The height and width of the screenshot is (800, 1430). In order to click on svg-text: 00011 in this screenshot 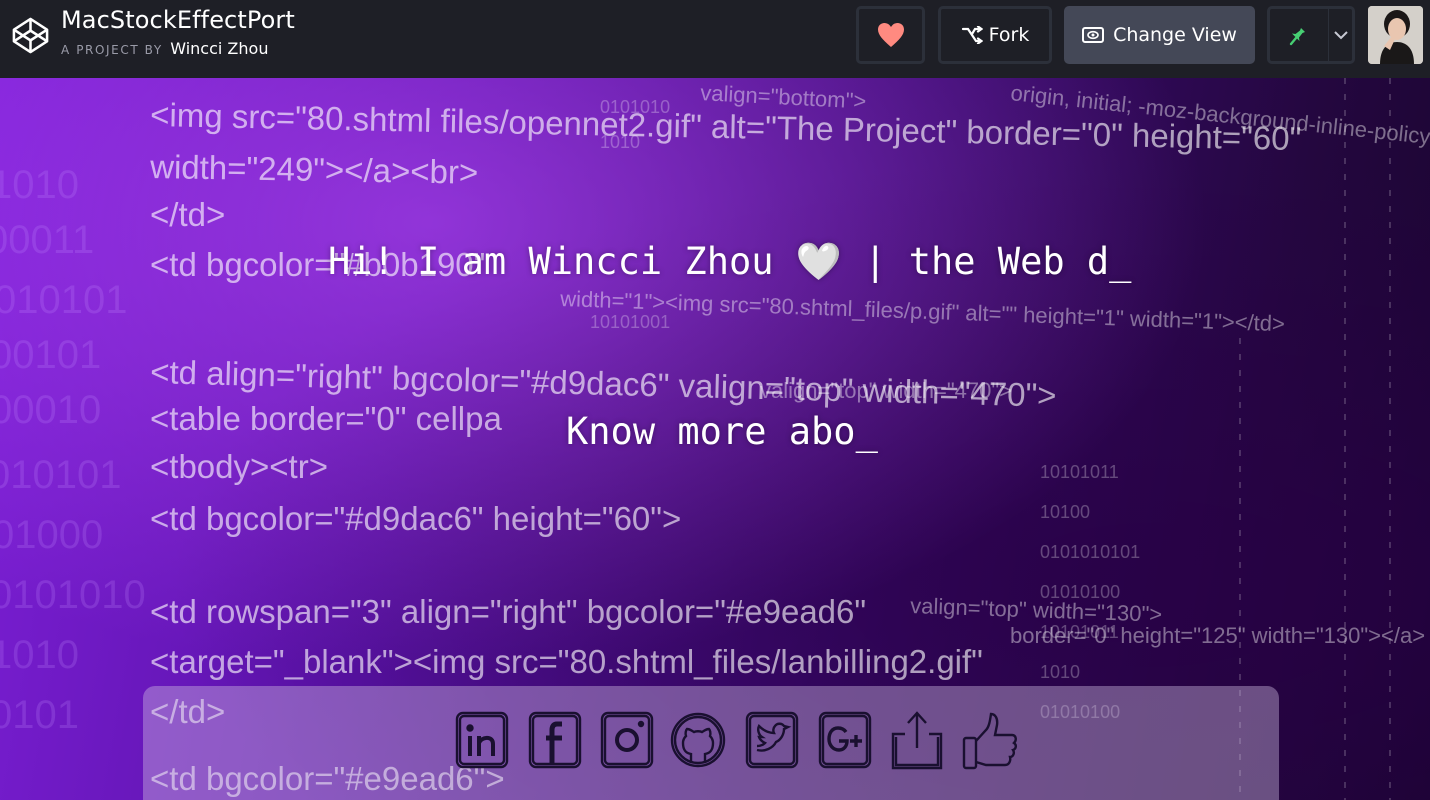, I will do `click(47, 240)`.